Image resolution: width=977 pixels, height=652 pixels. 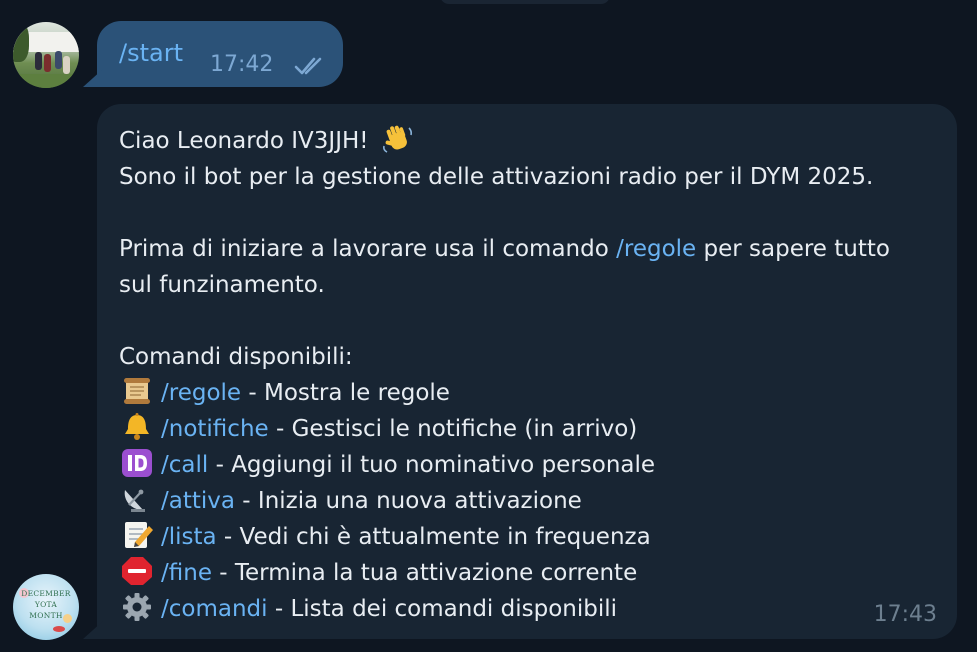 What do you see at coordinates (519, 393) in the screenshot?
I see `command-item-regole: /regole - Mostra le regole` at bounding box center [519, 393].